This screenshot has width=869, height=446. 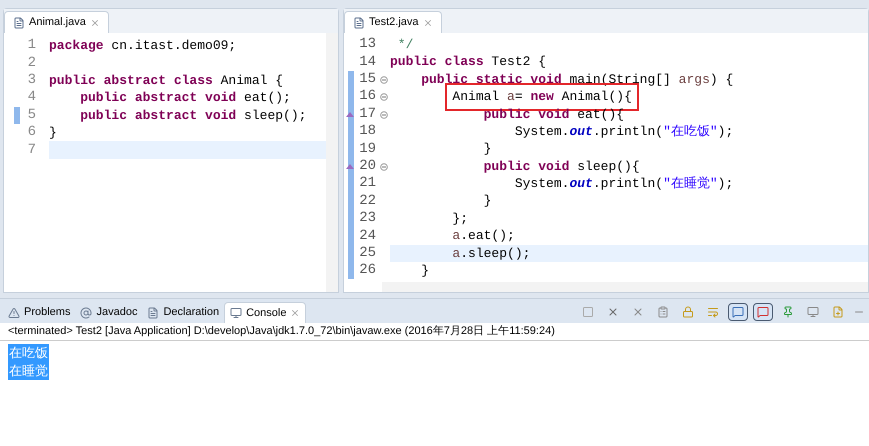 What do you see at coordinates (367, 218) in the screenshot?
I see `line-number: 23` at bounding box center [367, 218].